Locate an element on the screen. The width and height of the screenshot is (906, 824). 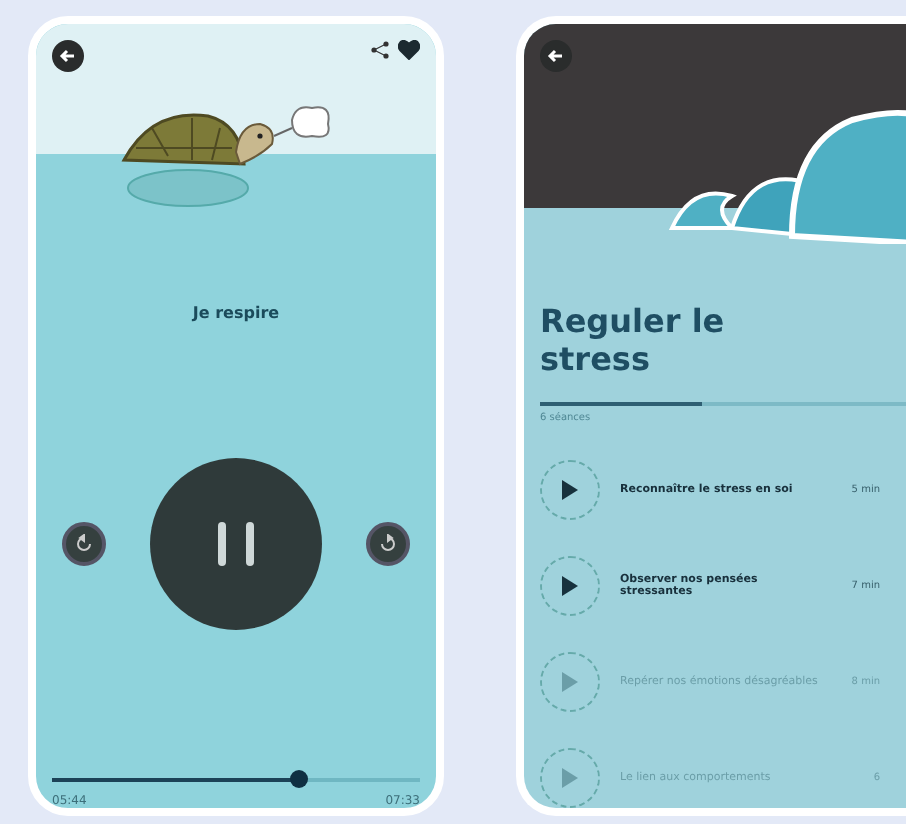
forward-button is located at coordinates (388, 544).